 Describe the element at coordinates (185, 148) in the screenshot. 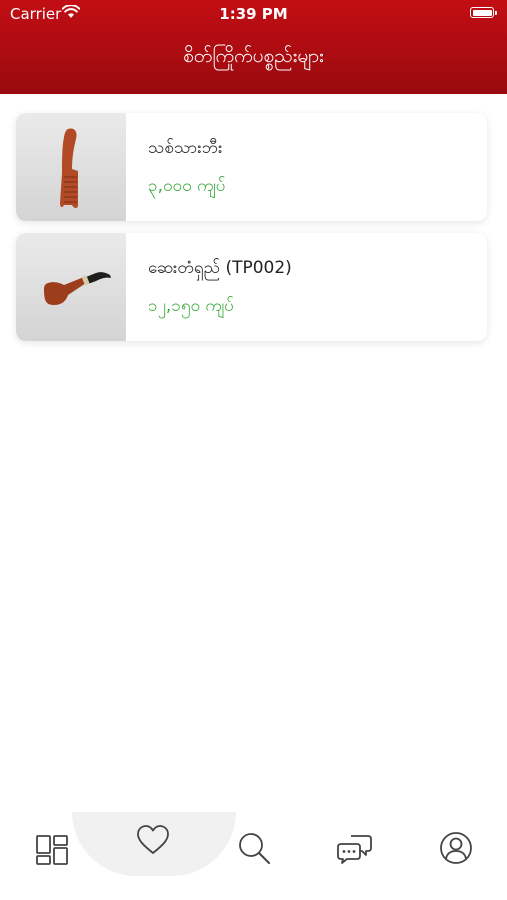

I see `product-name: သစ်သားဘီး` at that location.